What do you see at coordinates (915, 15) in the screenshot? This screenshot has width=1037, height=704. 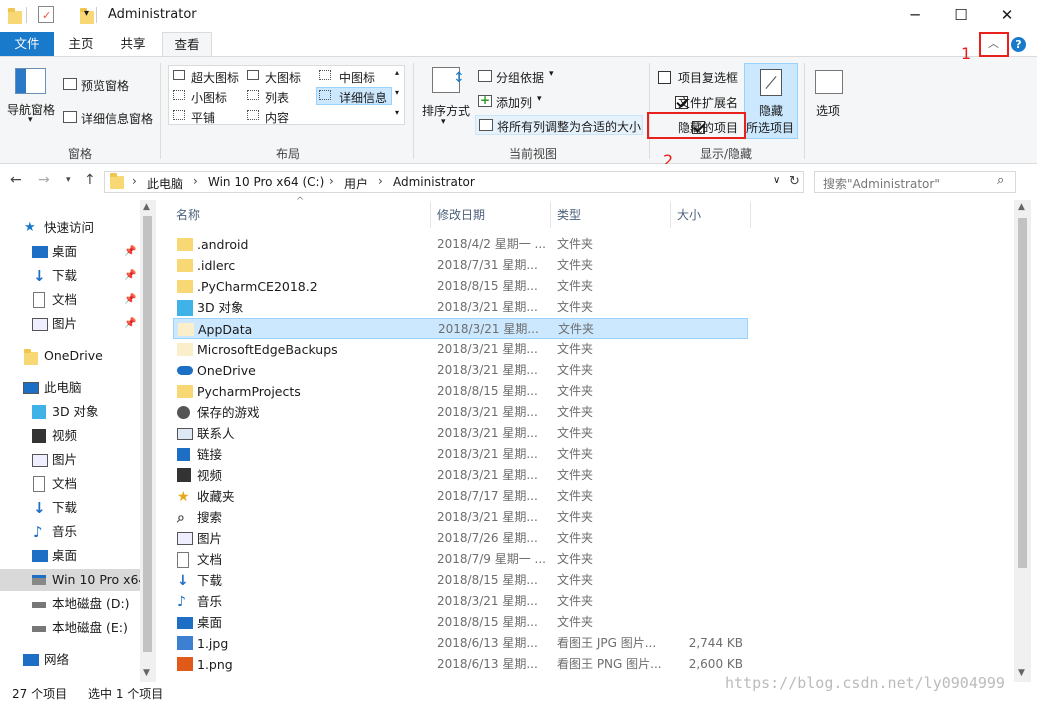 I see `minimize-button: ─` at bounding box center [915, 15].